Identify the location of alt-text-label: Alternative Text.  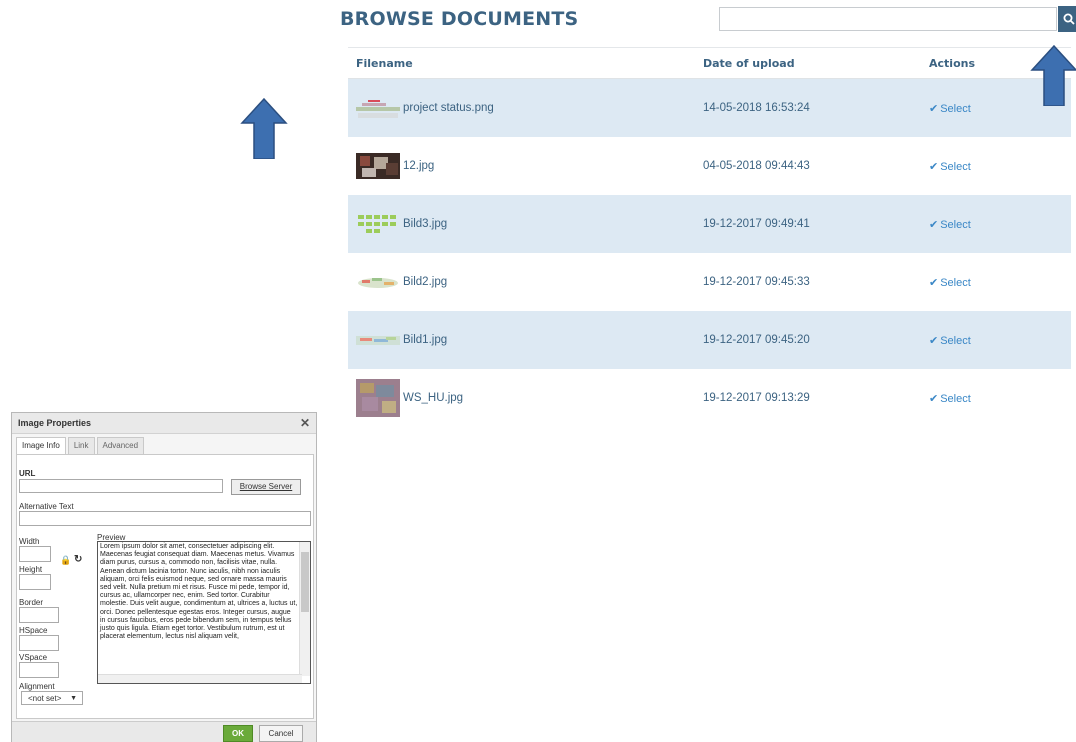
(46, 506).